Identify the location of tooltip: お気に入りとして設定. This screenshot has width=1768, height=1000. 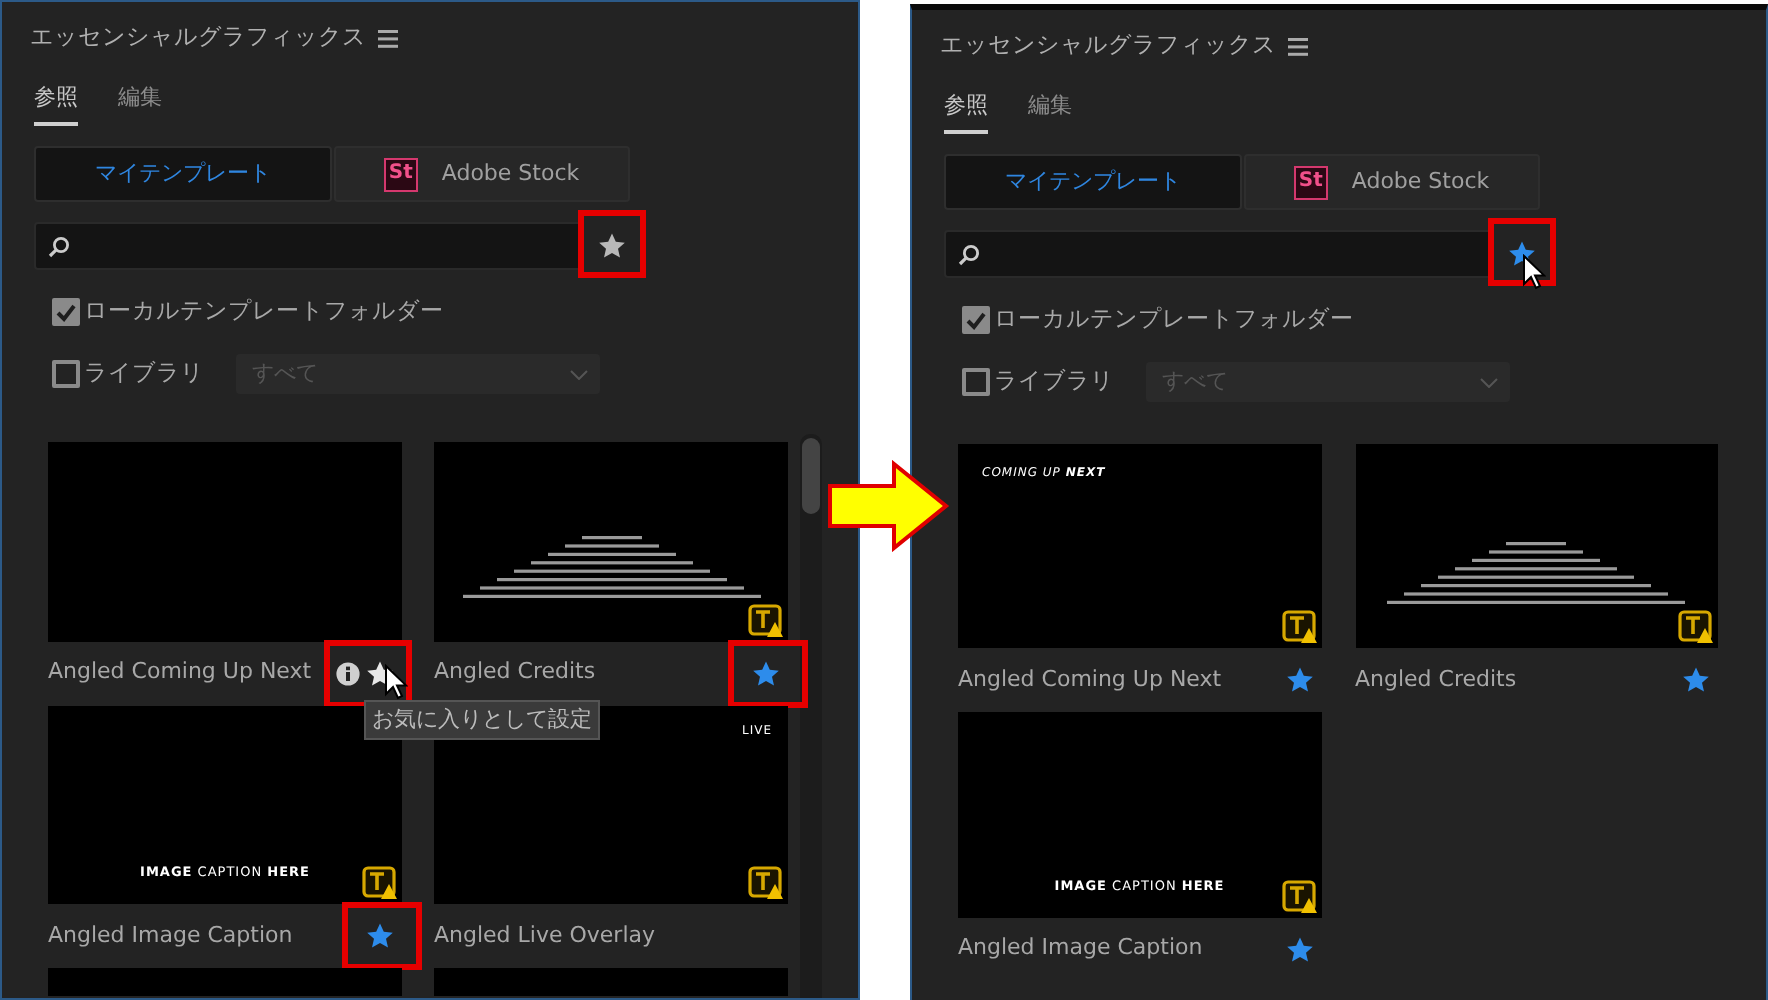
(482, 720).